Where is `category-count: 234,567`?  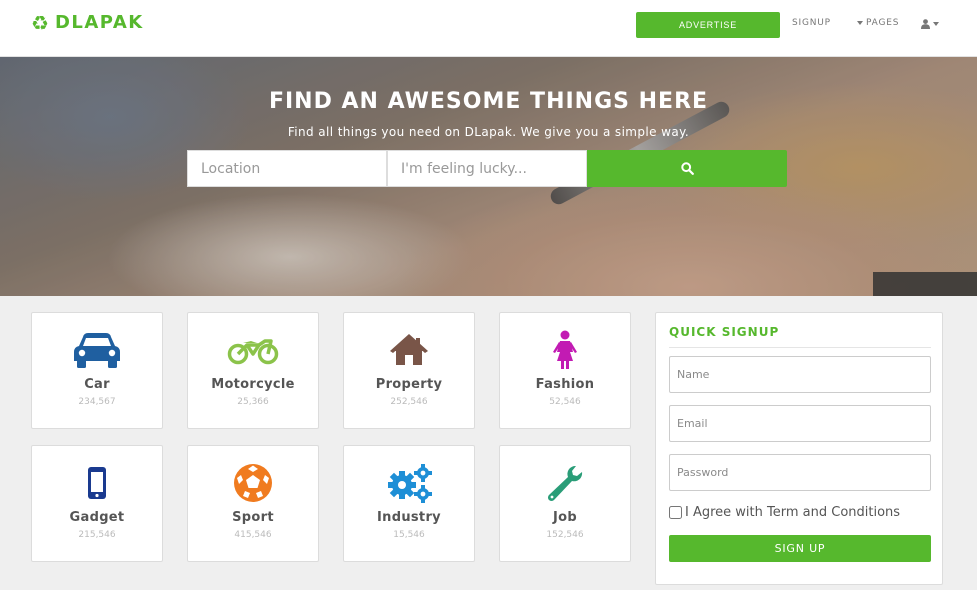
category-count: 234,567 is located at coordinates (97, 402).